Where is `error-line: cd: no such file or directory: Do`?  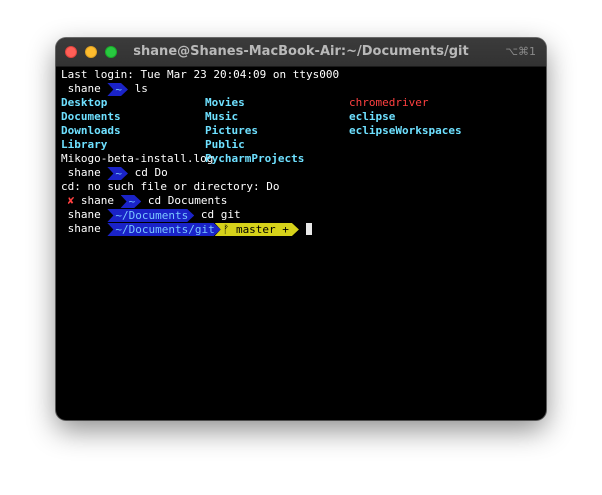
error-line: cd: no such file or directory: Do is located at coordinates (170, 186).